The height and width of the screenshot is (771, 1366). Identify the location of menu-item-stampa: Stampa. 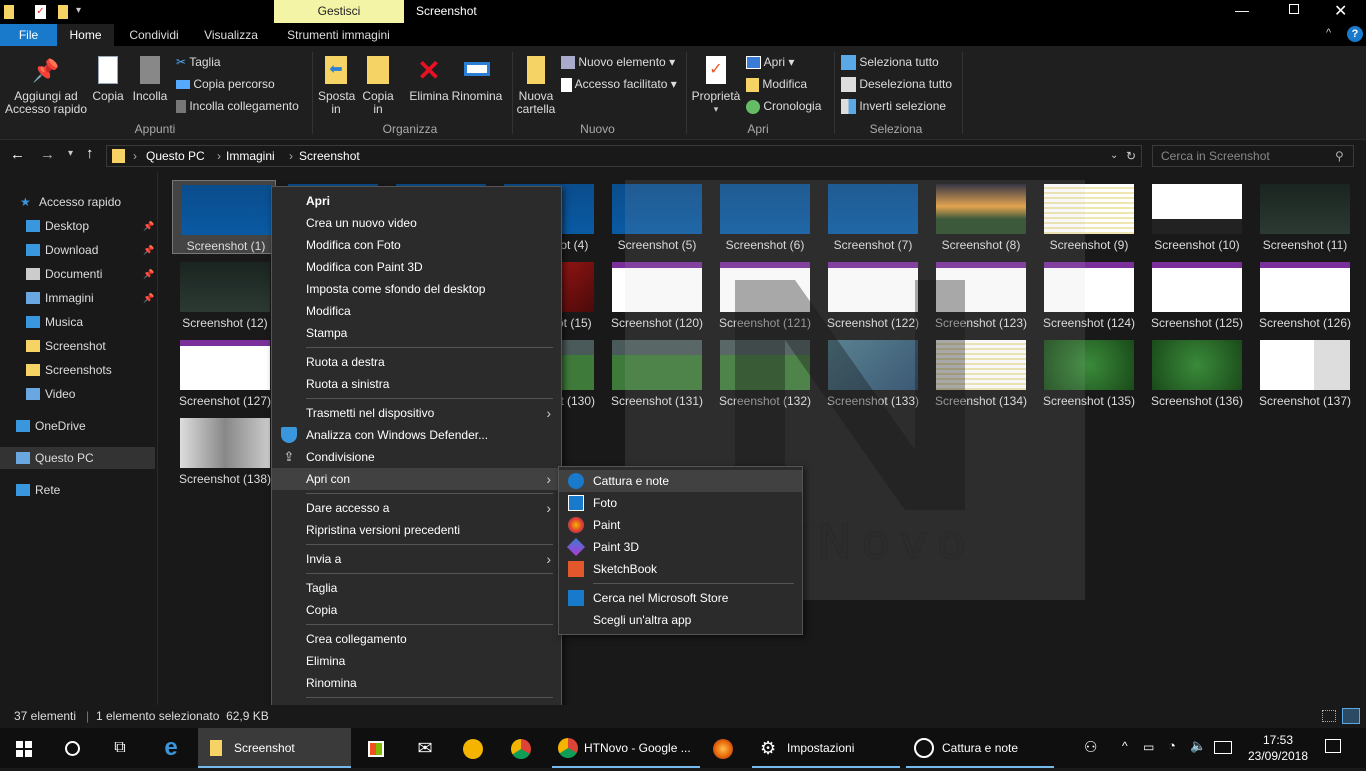
(416, 333).